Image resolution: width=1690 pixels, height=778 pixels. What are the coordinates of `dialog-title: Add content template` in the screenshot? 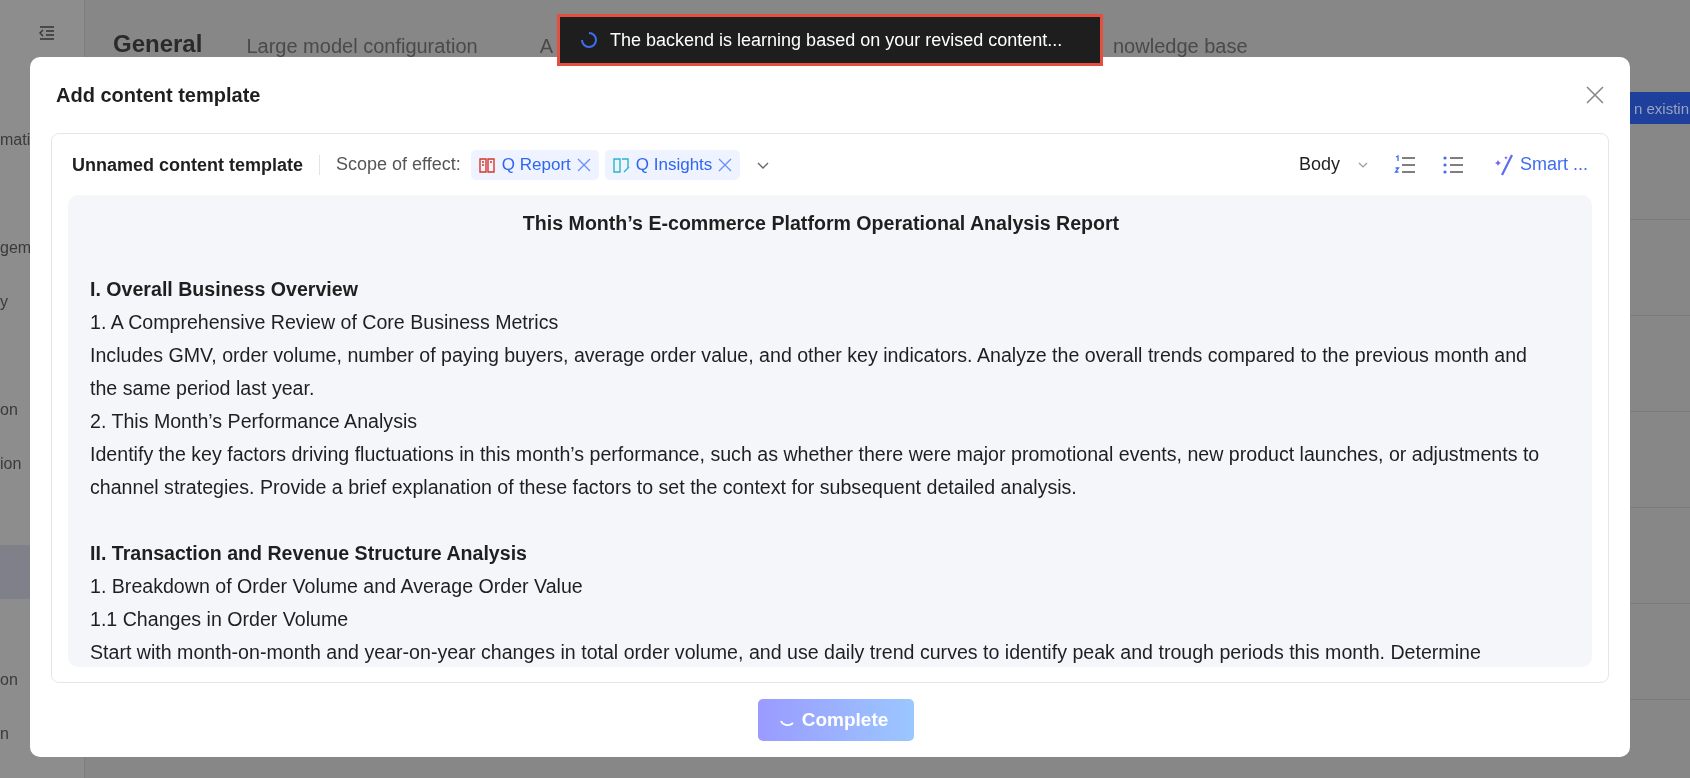 It's located at (158, 95).